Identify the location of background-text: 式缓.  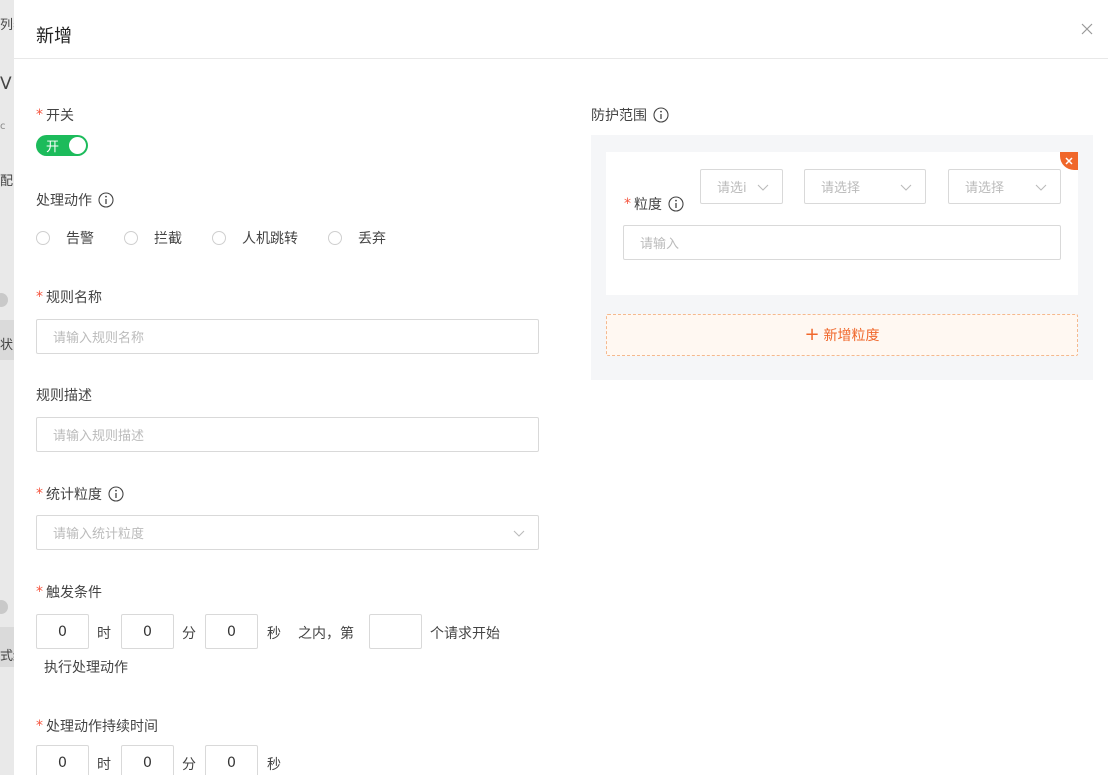
(7, 656).